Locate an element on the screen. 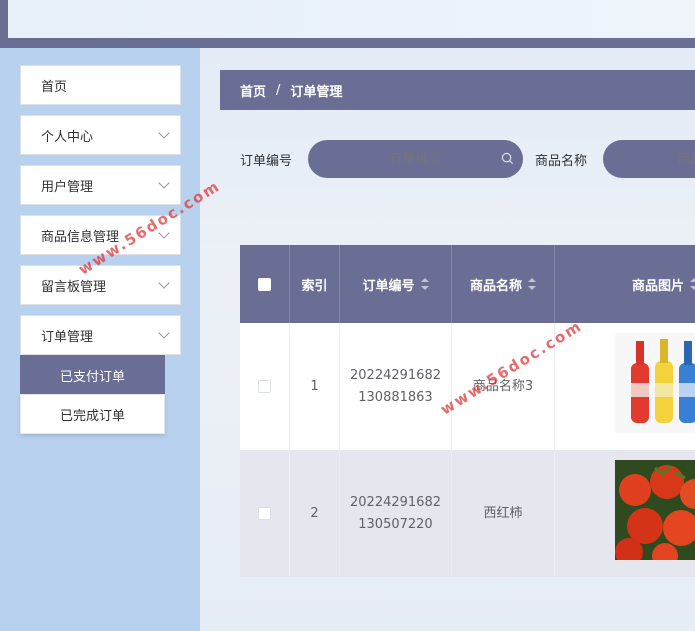 This screenshot has height=631, width=695. sidebar-item-label: 商品信息管理 is located at coordinates (80, 237).